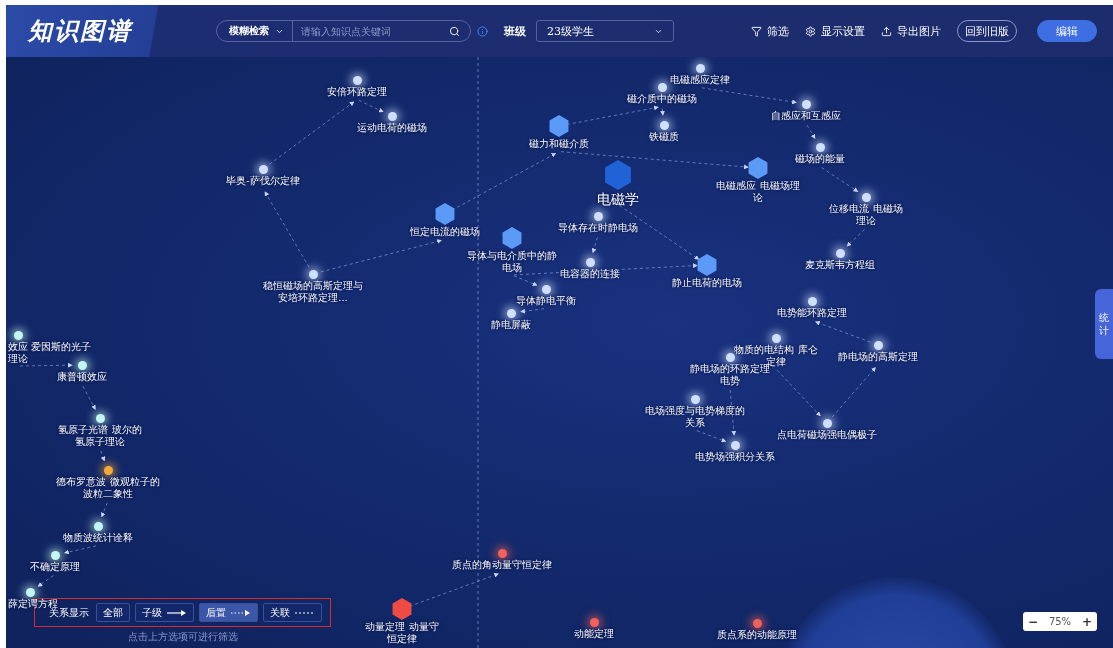  Describe the element at coordinates (866, 214) in the screenshot. I see `node-label: 位移电流 电磁场理论` at that location.